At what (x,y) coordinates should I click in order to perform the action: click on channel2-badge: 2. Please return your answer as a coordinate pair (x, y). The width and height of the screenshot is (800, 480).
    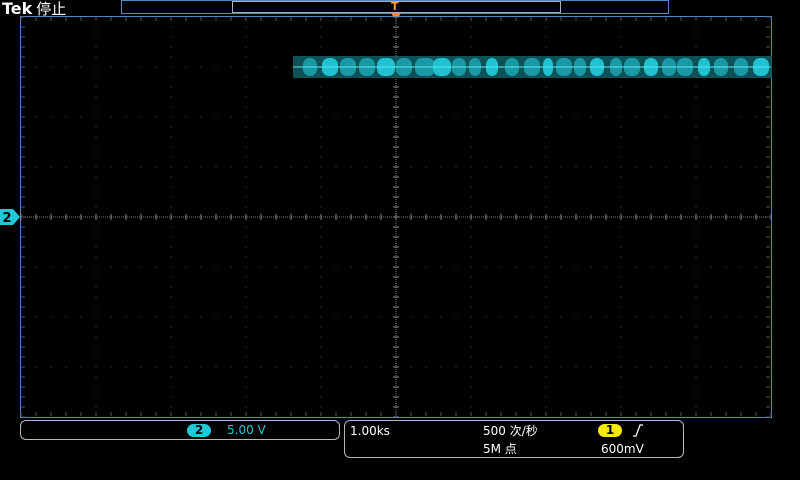
    Looking at the image, I should click on (199, 430).